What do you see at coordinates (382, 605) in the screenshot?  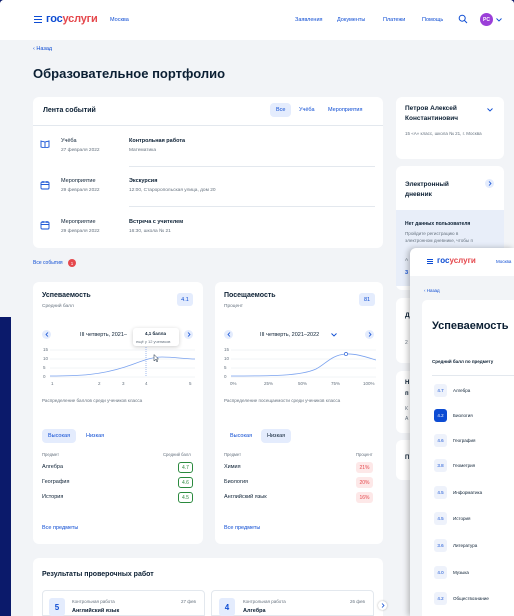 I see `results-next-button` at bounding box center [382, 605].